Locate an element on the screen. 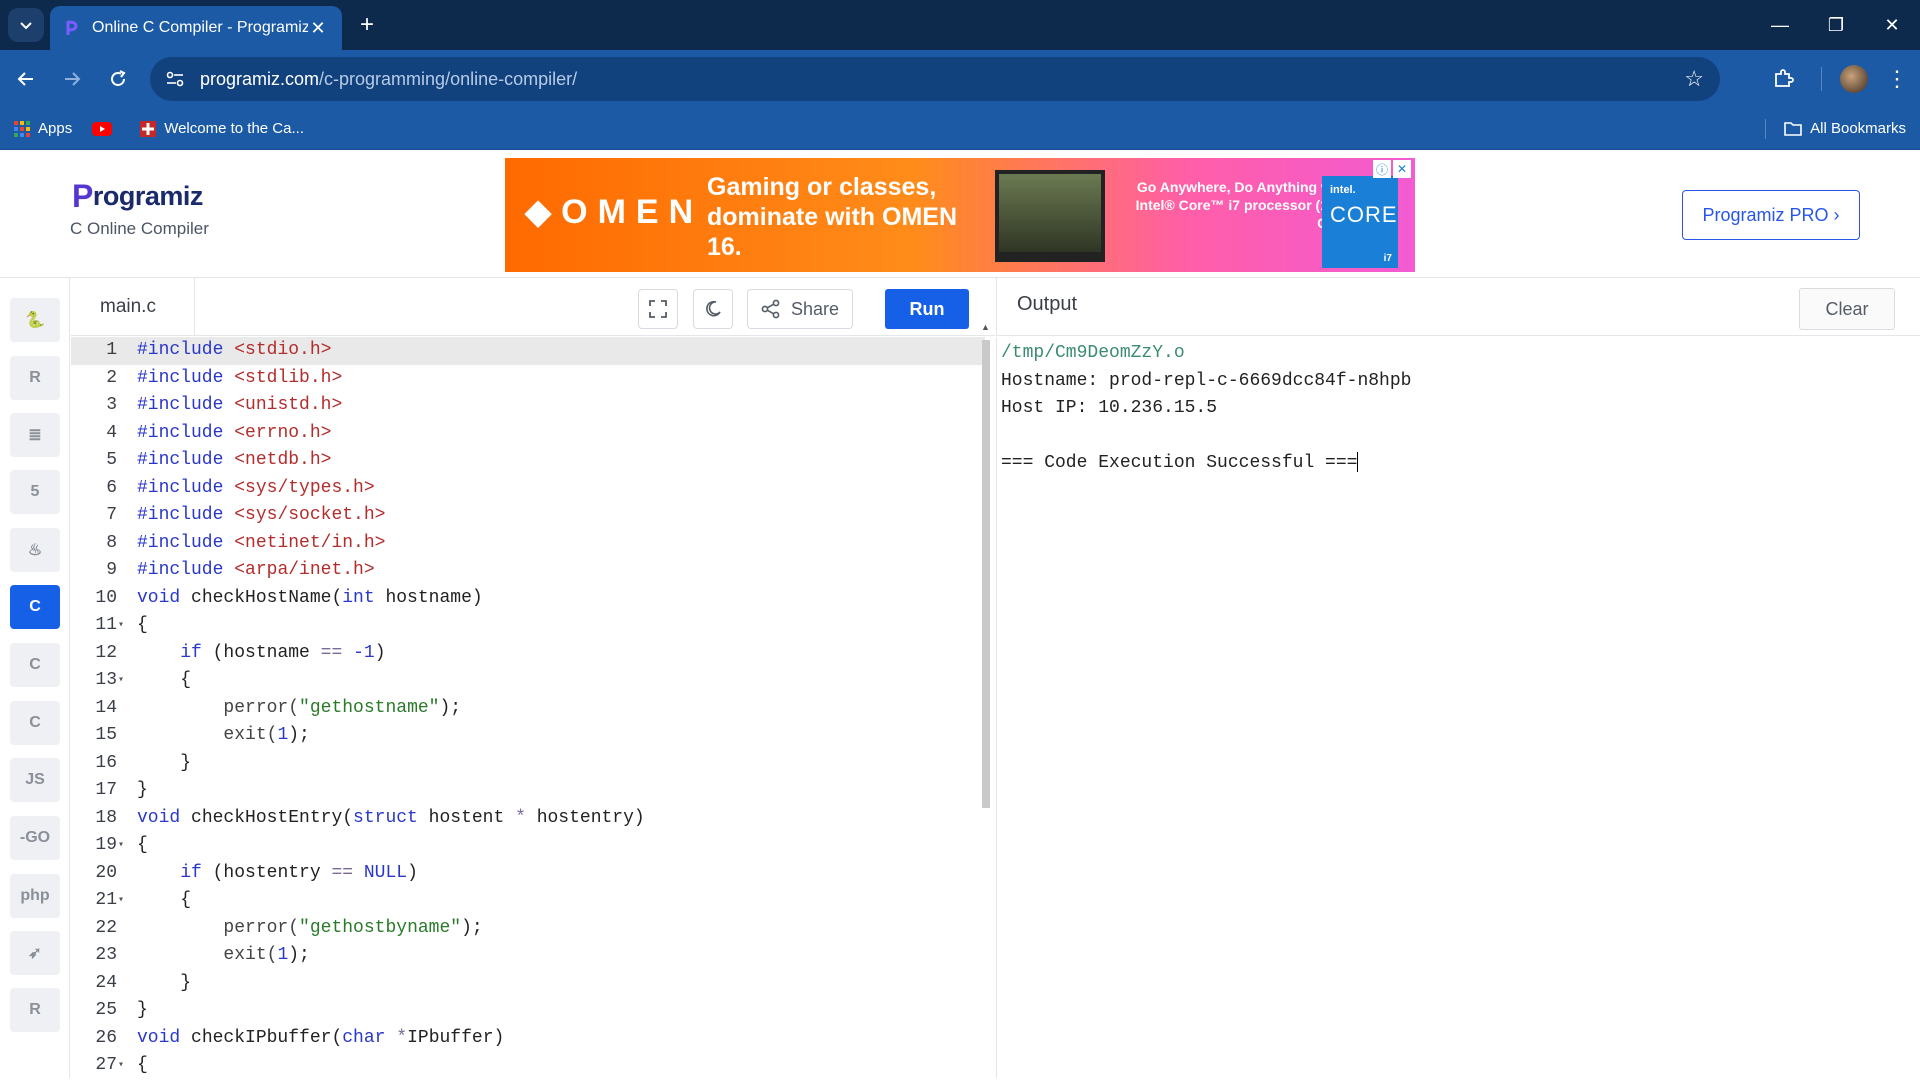 This screenshot has height=1080, width=1920. code-line: 26 void checkIPbuffer(char *IPbuffer) is located at coordinates (528, 1039).